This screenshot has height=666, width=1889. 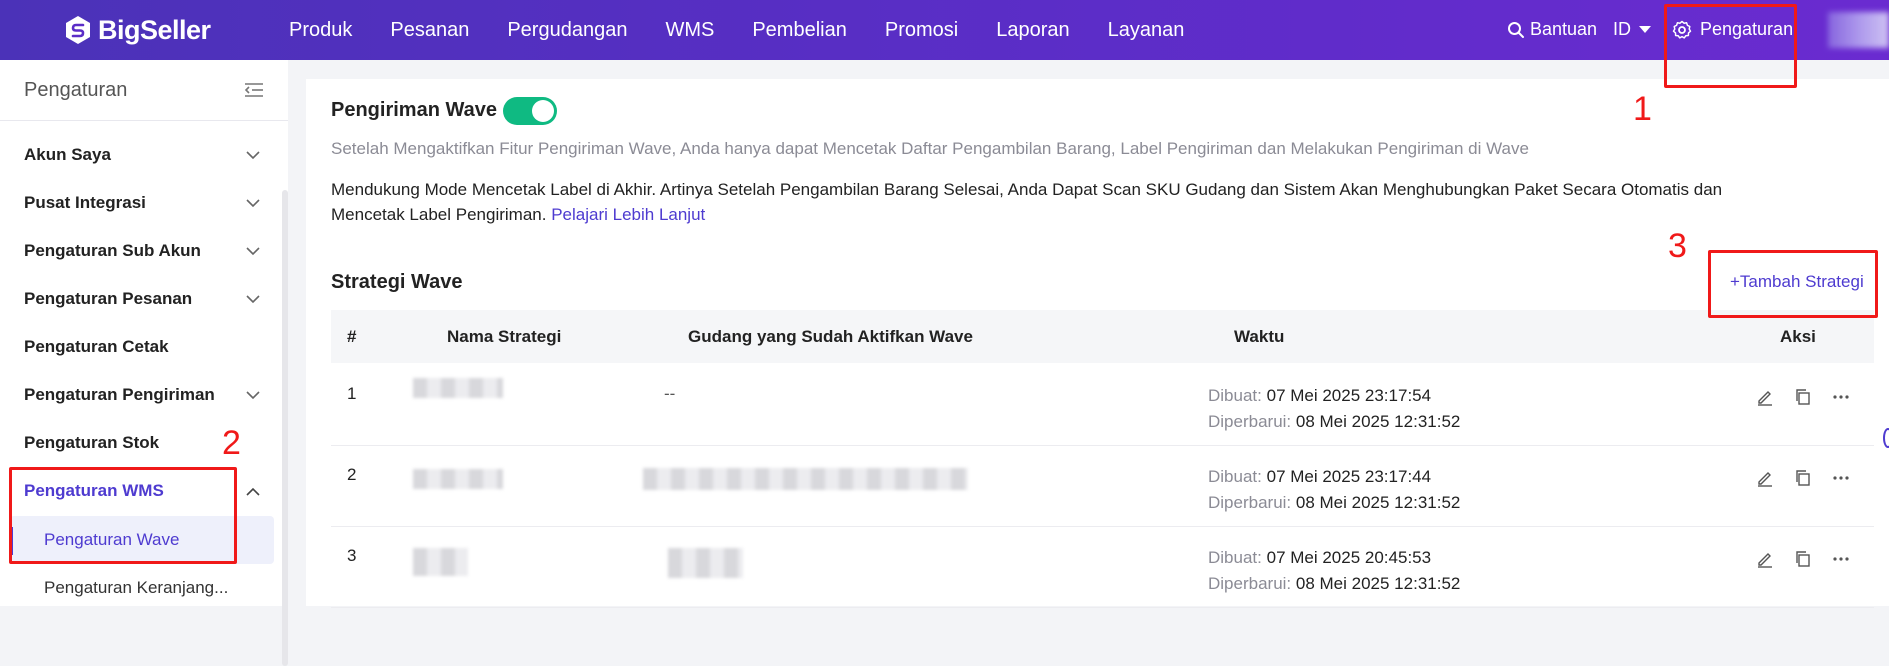 I want to click on nav-pergudangan: Pergudangan, so click(x=567, y=30).